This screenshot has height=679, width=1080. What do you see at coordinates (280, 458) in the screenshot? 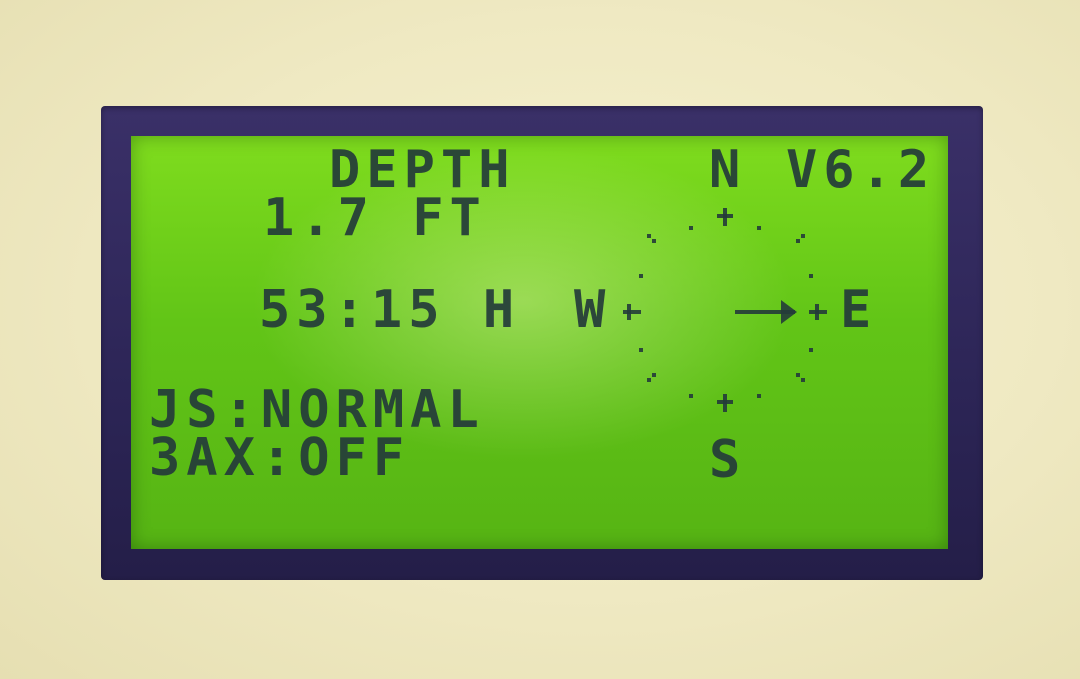
I see `three-axis-status: 3AX:OFF` at bounding box center [280, 458].